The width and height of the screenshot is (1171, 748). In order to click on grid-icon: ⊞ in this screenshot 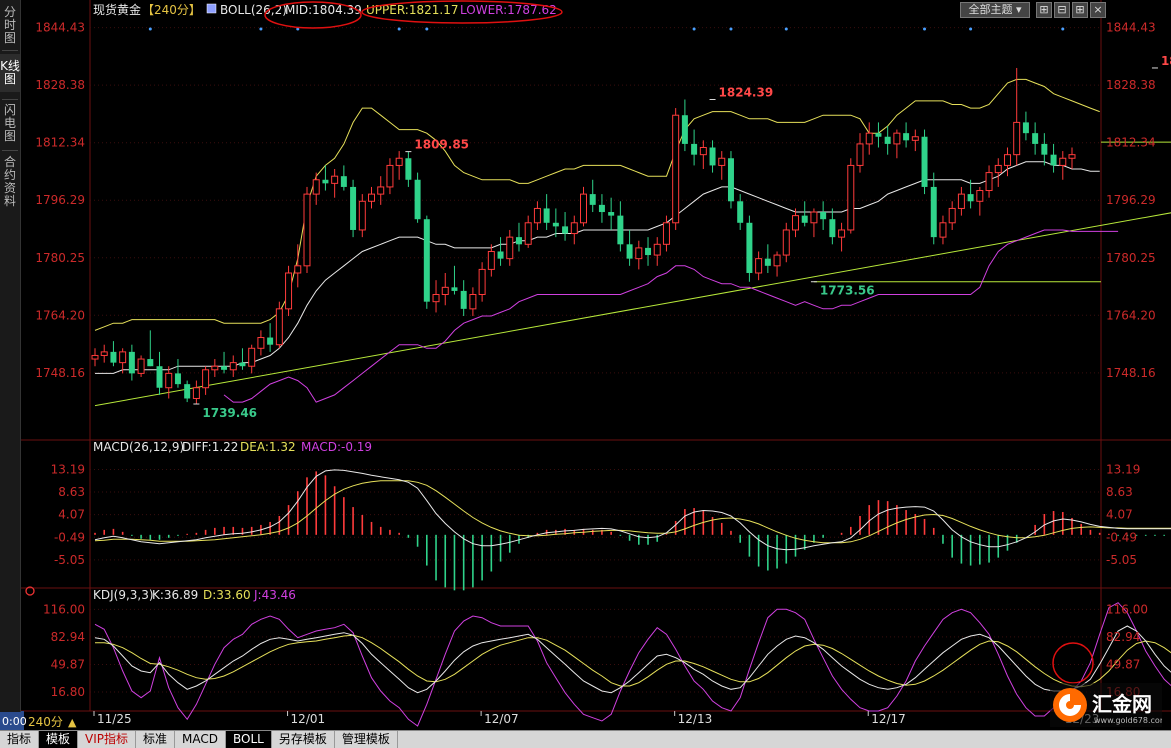, I will do `click(1044, 10)`.